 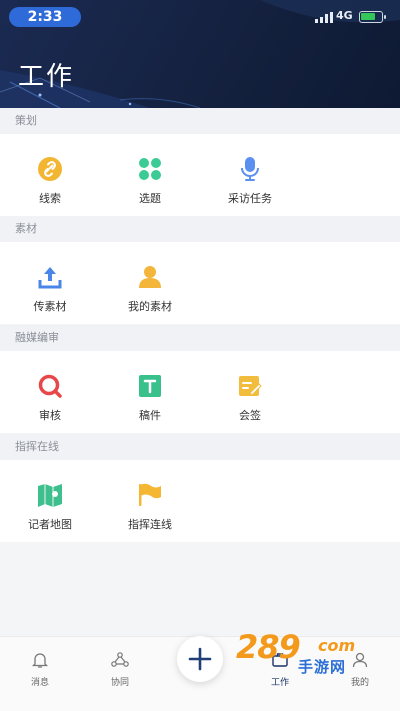 What do you see at coordinates (324, 17) in the screenshot?
I see `signal-icon` at bounding box center [324, 17].